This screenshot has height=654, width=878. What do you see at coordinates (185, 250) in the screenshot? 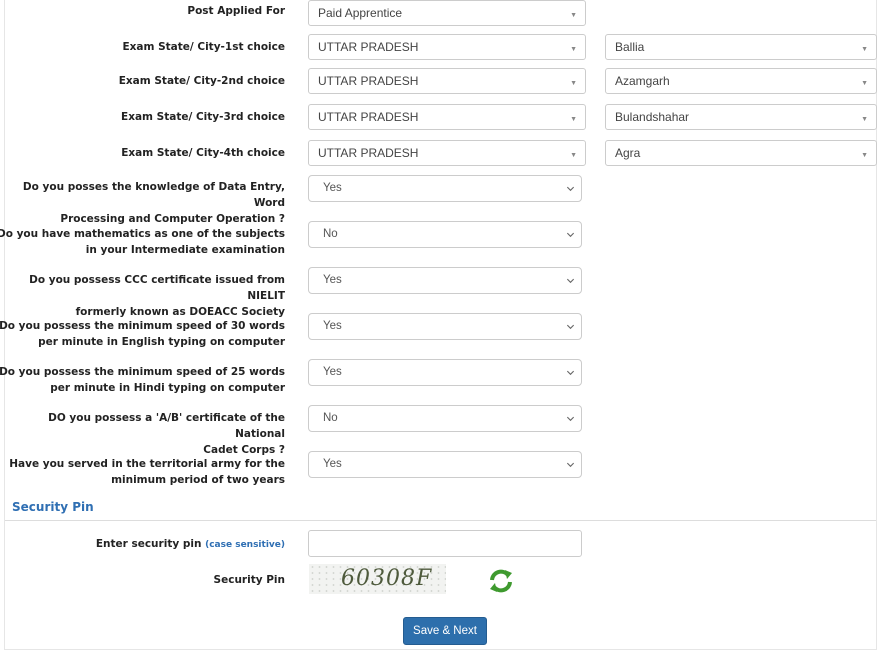
I see `question-line: in your Intermediate examination` at bounding box center [185, 250].